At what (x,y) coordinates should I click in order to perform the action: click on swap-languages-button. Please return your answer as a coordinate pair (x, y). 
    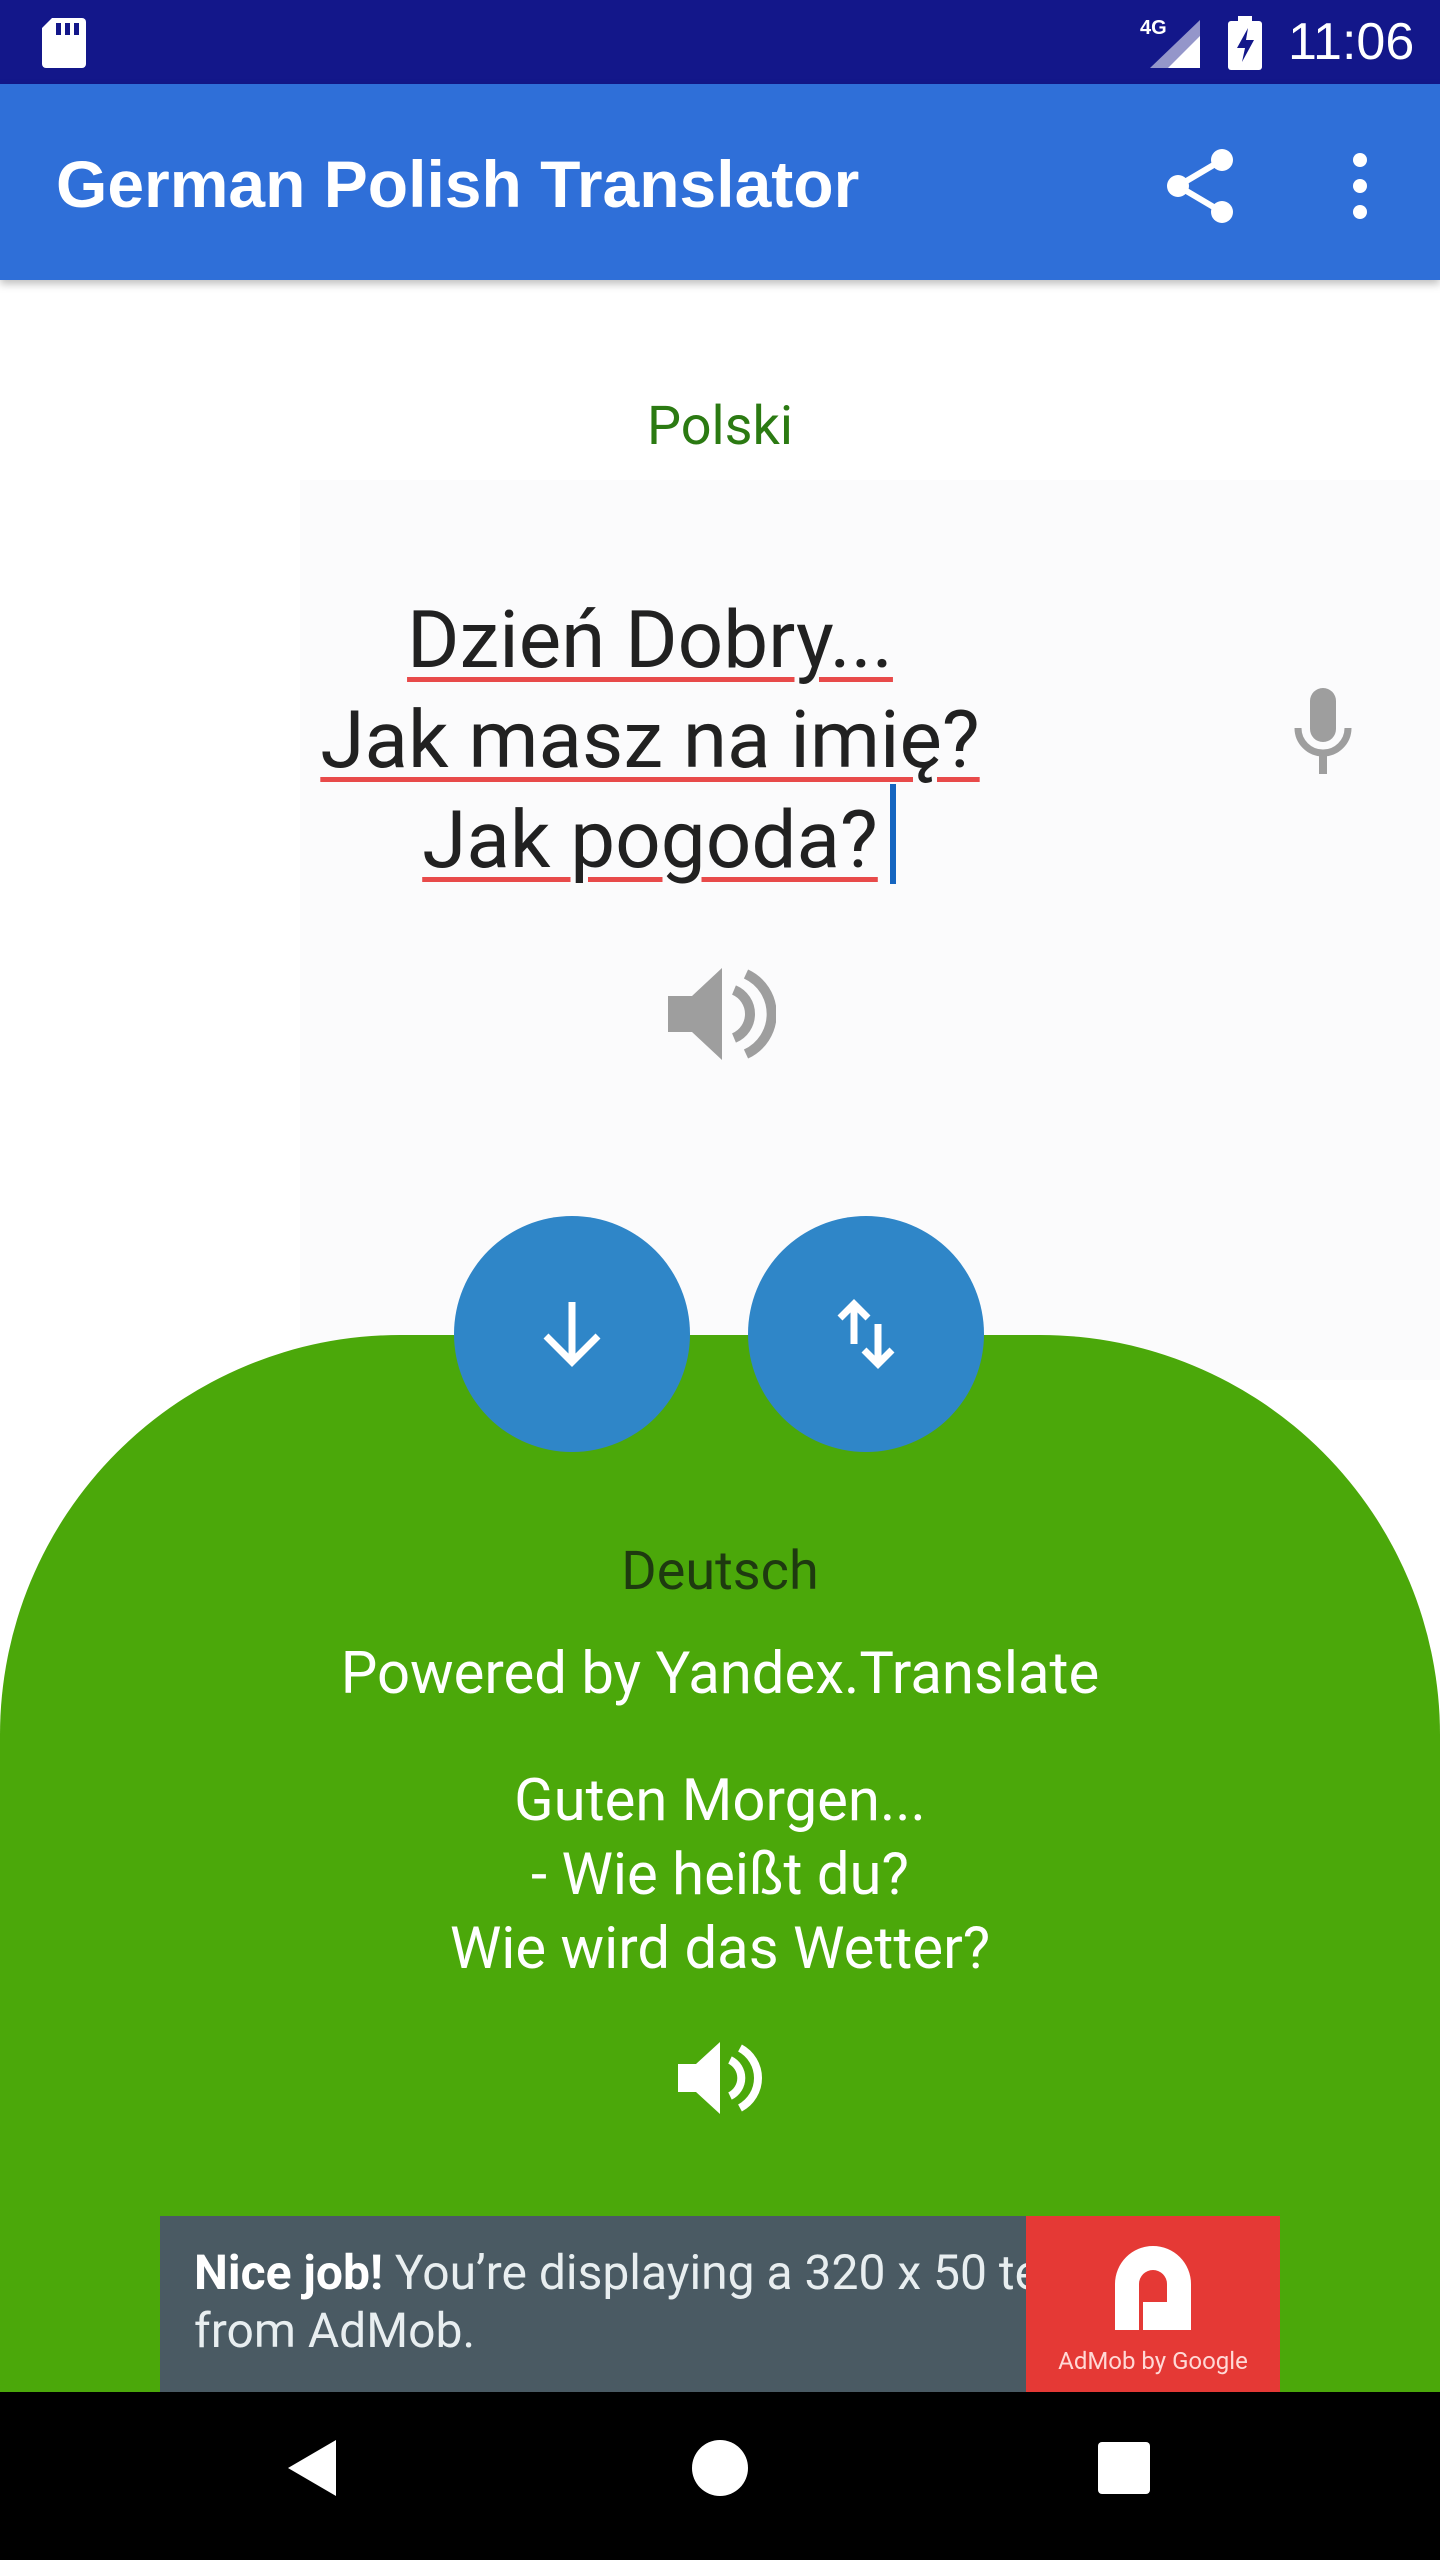
    Looking at the image, I should click on (866, 1334).